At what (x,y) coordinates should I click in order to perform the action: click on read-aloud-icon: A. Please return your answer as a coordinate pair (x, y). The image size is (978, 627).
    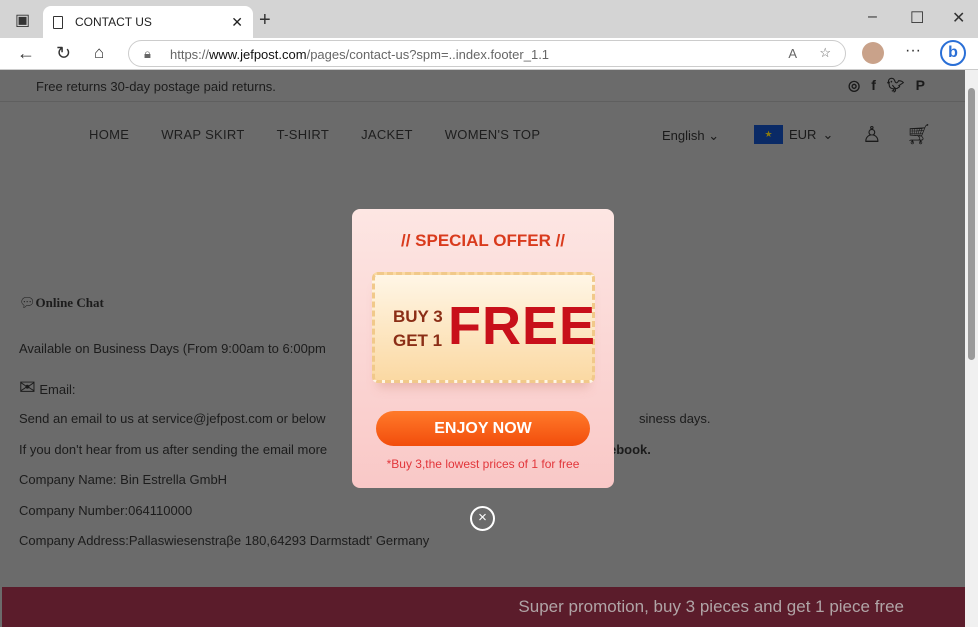
    Looking at the image, I should click on (792, 53).